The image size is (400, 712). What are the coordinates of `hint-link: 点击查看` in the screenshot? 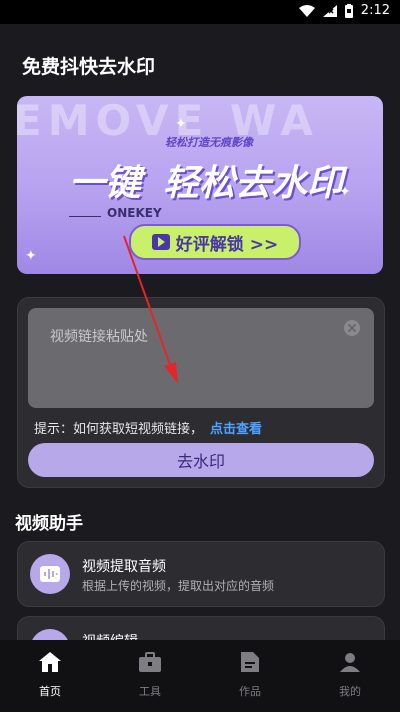 It's located at (236, 427).